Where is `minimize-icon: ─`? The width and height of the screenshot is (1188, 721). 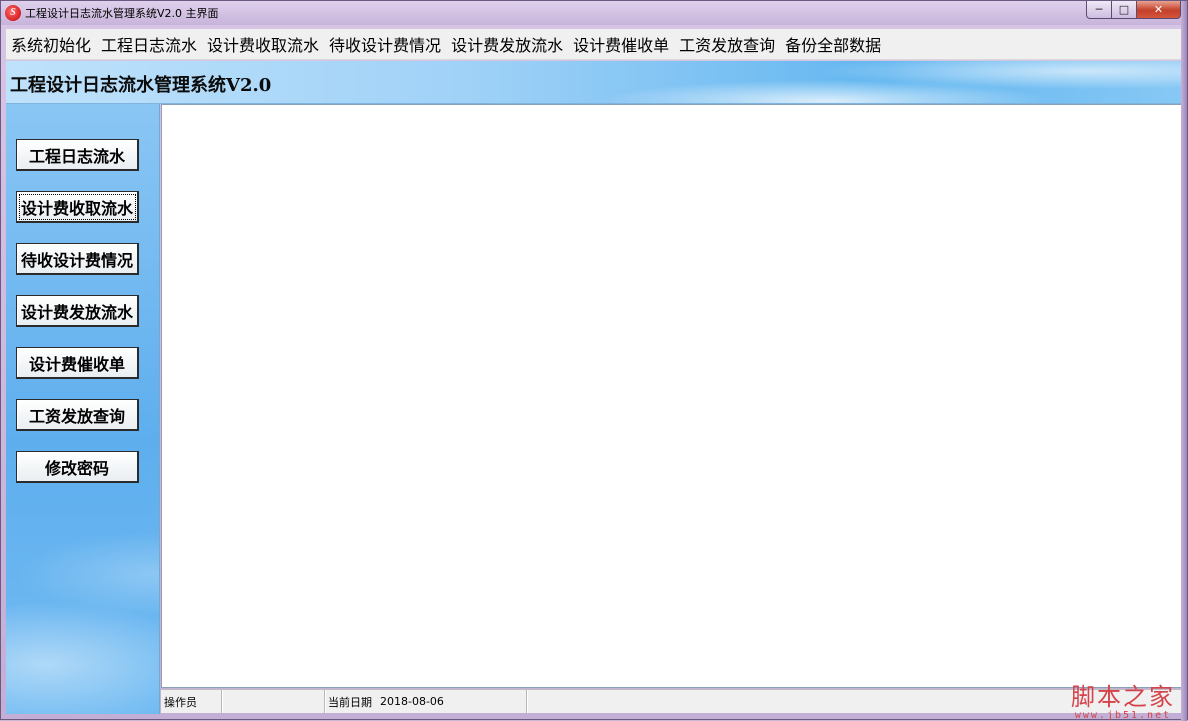 minimize-icon: ─ is located at coordinates (1099, 9).